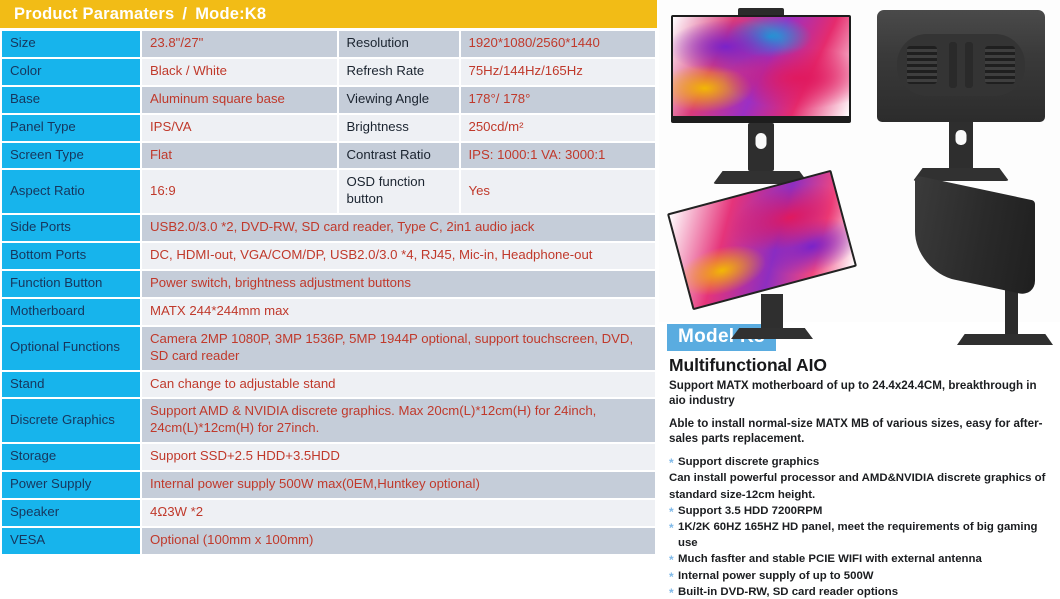  Describe the element at coordinates (71, 284) in the screenshot. I see `spec-label: Function Button` at that location.